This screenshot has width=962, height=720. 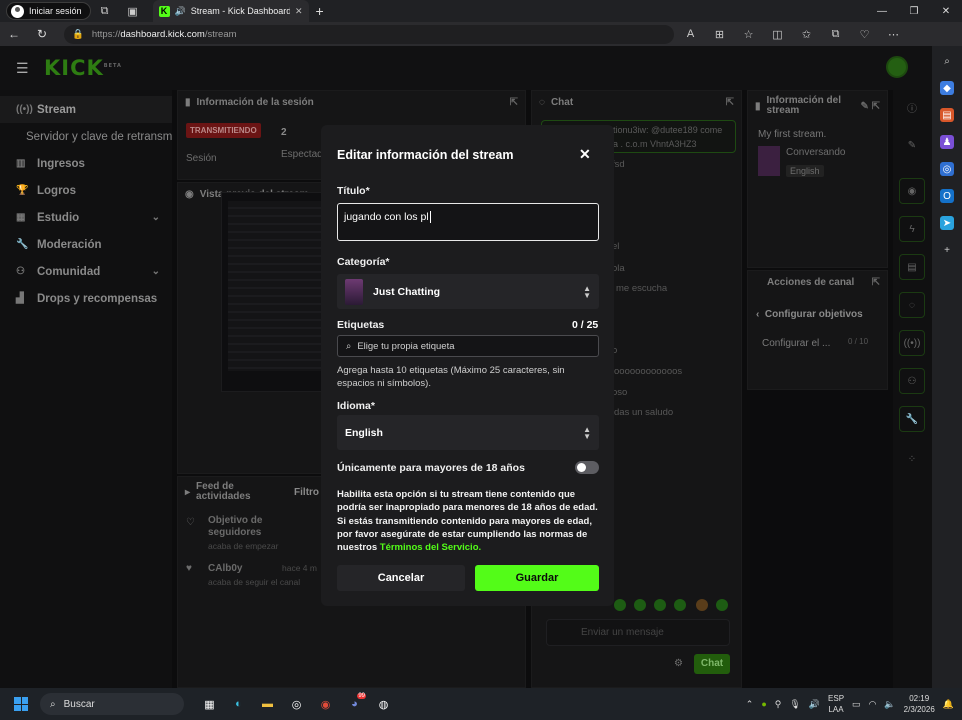 What do you see at coordinates (86, 244) in the screenshot?
I see `sidebar-item-moderation: 🔧 Moderación` at bounding box center [86, 244].